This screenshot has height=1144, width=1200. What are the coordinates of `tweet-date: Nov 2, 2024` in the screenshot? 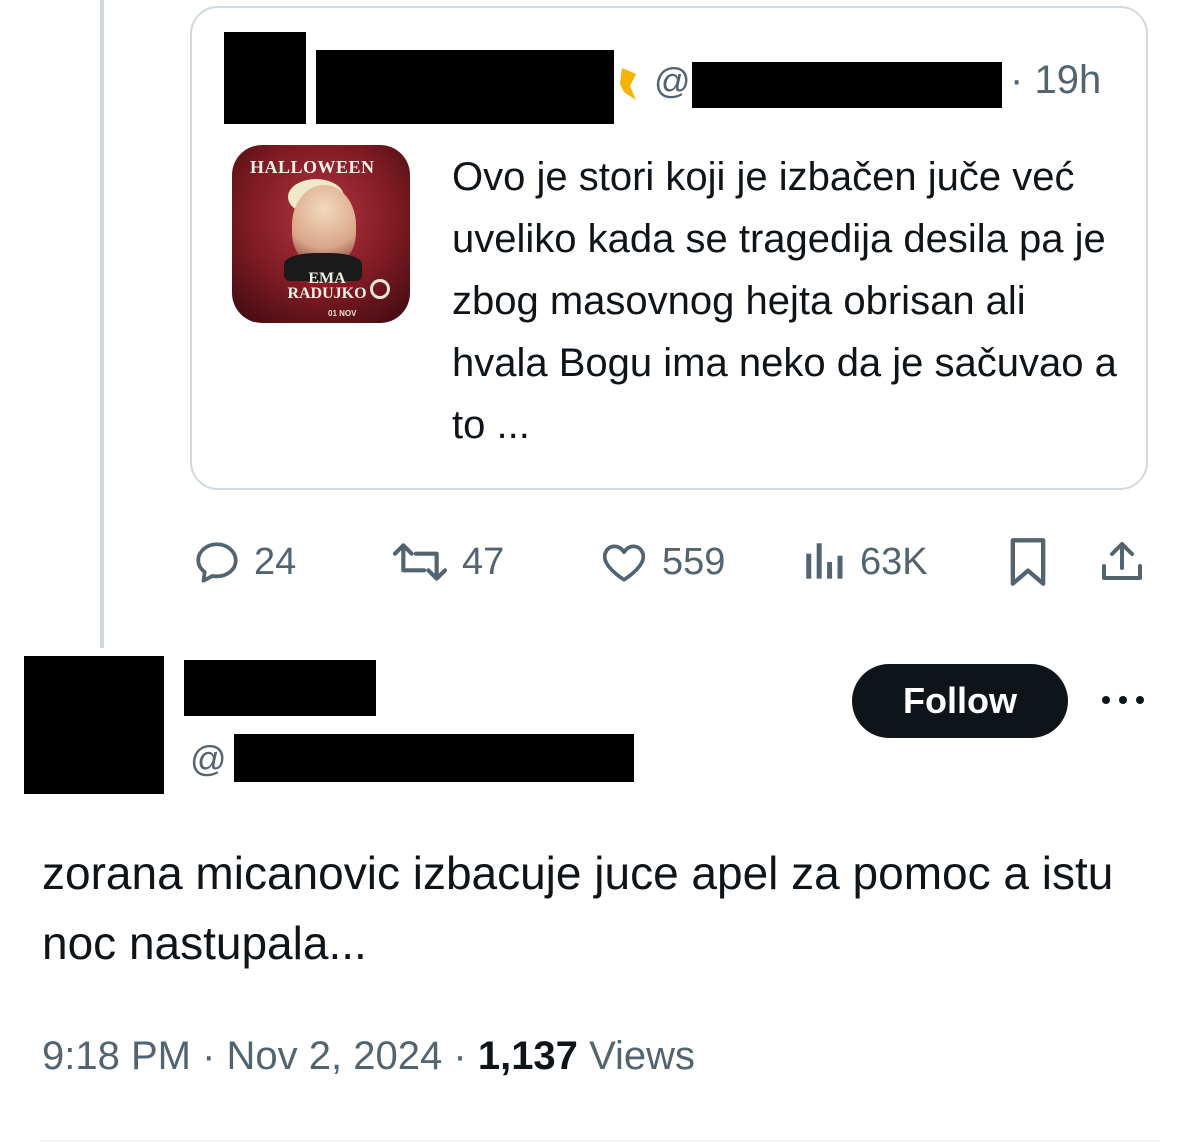 It's located at (335, 1056).